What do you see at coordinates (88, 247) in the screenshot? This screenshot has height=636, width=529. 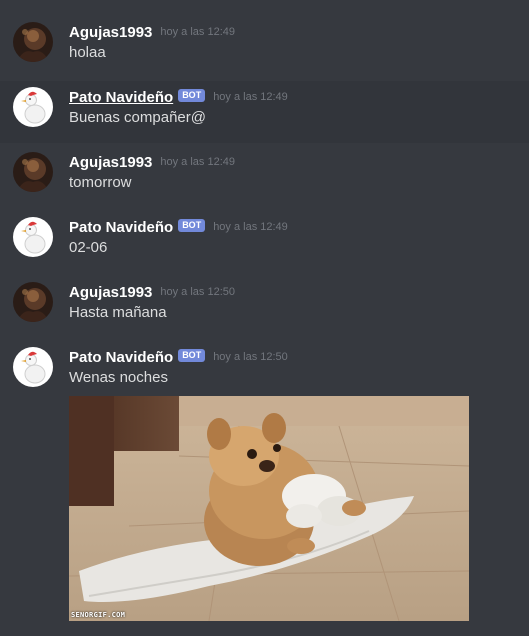 I see `message-content: 02-06` at bounding box center [88, 247].